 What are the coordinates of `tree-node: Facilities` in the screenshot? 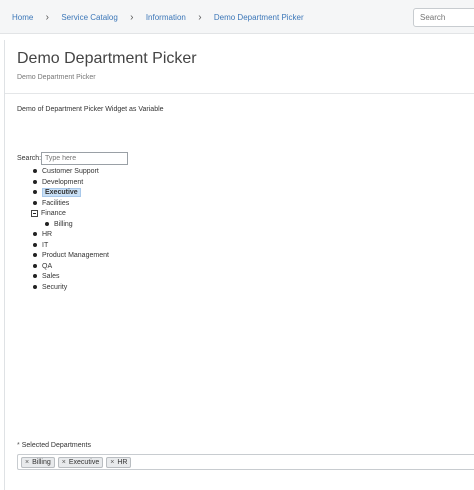 It's located at (70, 204).